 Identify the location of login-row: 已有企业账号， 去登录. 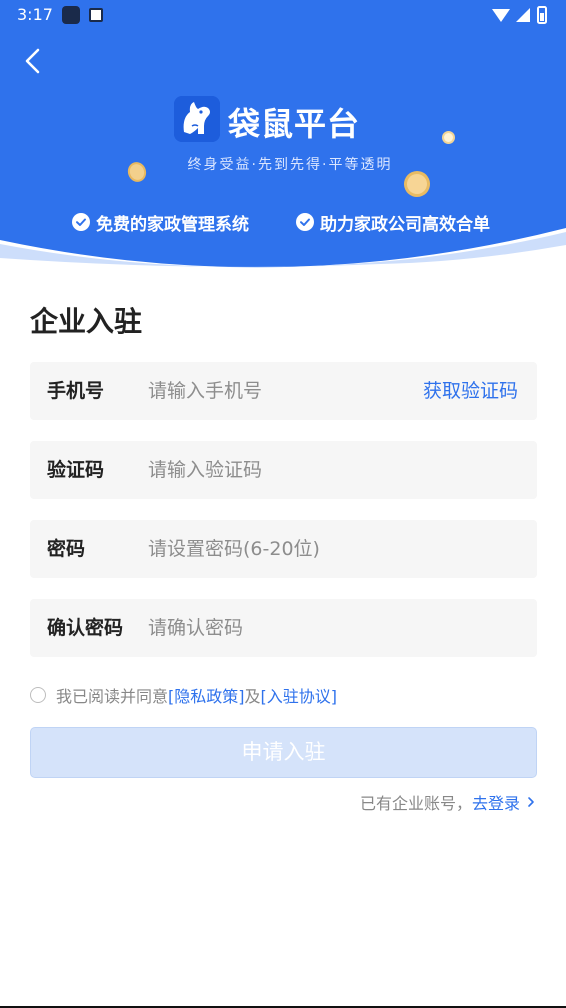
(448, 802).